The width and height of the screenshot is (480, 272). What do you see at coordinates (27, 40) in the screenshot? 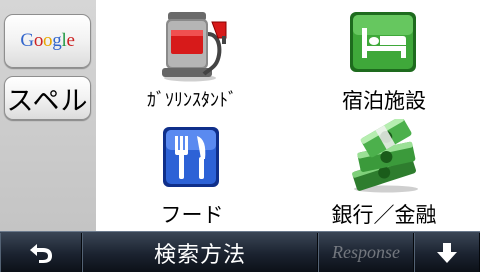
I see `google-letter: G` at bounding box center [27, 40].